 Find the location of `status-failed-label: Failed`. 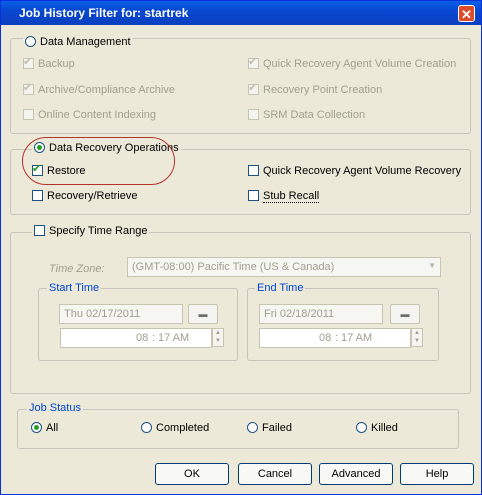

status-failed-label: Failed is located at coordinates (277, 428).